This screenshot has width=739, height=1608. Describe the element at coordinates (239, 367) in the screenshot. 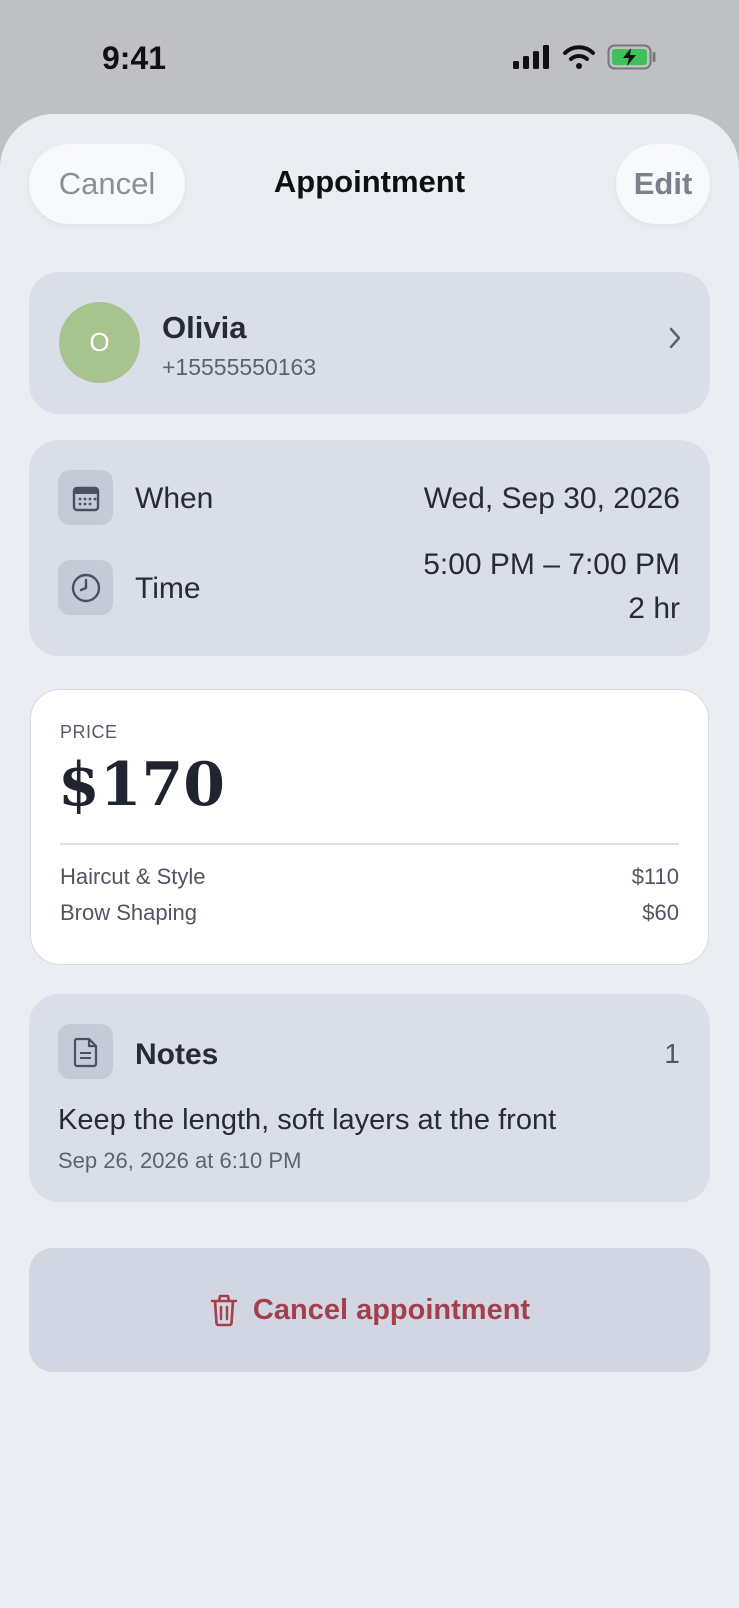

I see `client-phone: +15555550163` at that location.